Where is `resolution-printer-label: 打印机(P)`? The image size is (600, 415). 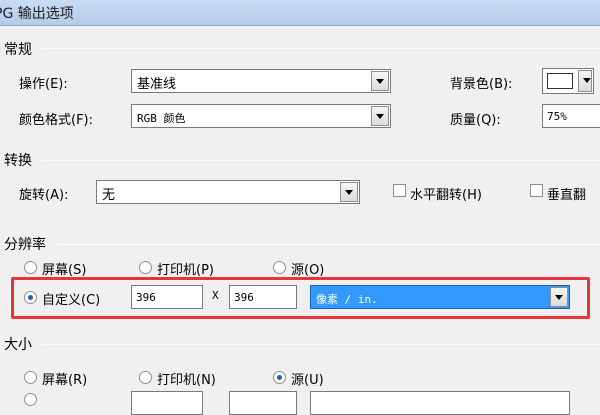
resolution-printer-label: 打印机(P) is located at coordinates (185, 270).